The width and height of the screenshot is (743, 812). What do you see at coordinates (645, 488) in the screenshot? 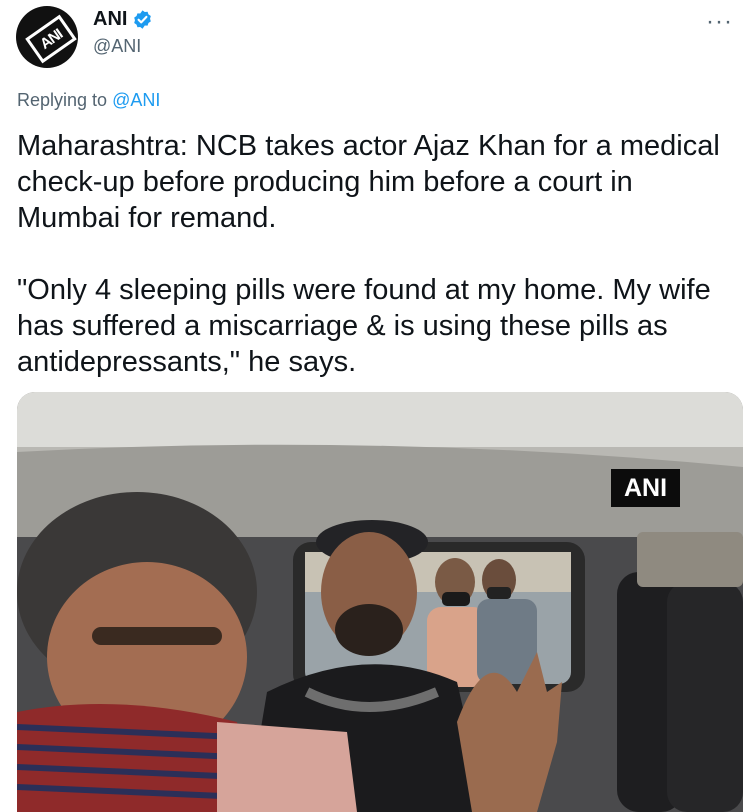
I see `photo-watermark: ANI` at bounding box center [645, 488].